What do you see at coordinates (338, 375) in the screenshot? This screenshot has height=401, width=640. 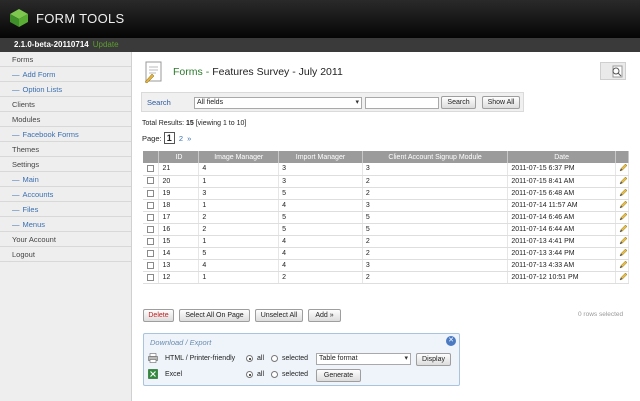 I see `generate-button: Generate` at bounding box center [338, 375].